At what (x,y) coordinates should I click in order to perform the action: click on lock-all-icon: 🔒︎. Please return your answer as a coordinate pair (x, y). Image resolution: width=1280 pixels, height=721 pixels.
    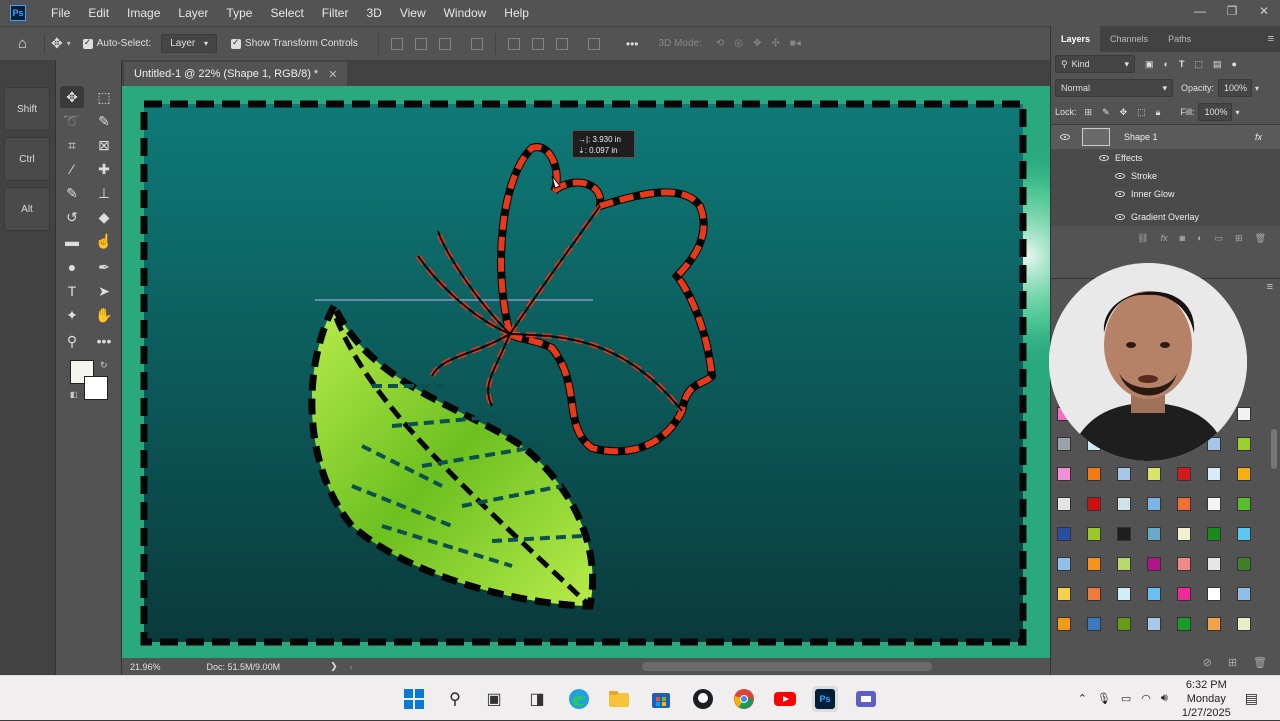
    Looking at the image, I should click on (1158, 112).